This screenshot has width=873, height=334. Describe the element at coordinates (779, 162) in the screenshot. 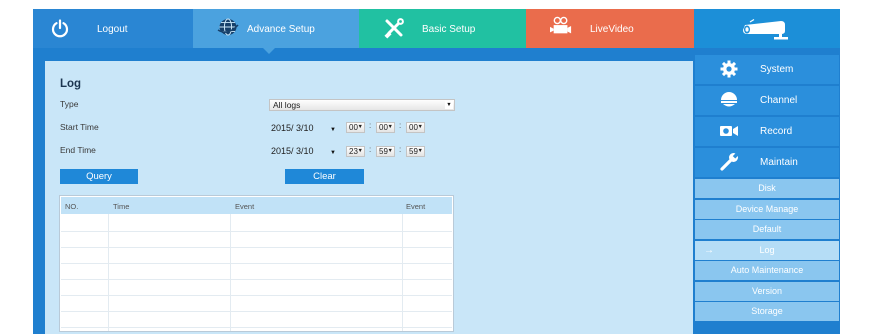

I see `menu-item-label: Maintain` at that location.